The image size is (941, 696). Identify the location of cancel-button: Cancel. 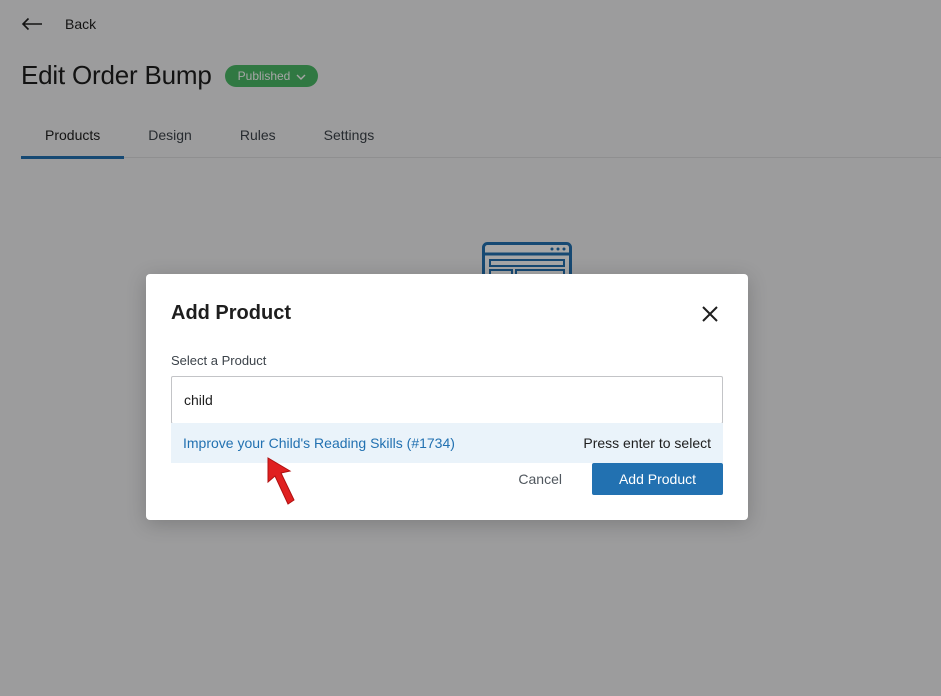
(540, 479).